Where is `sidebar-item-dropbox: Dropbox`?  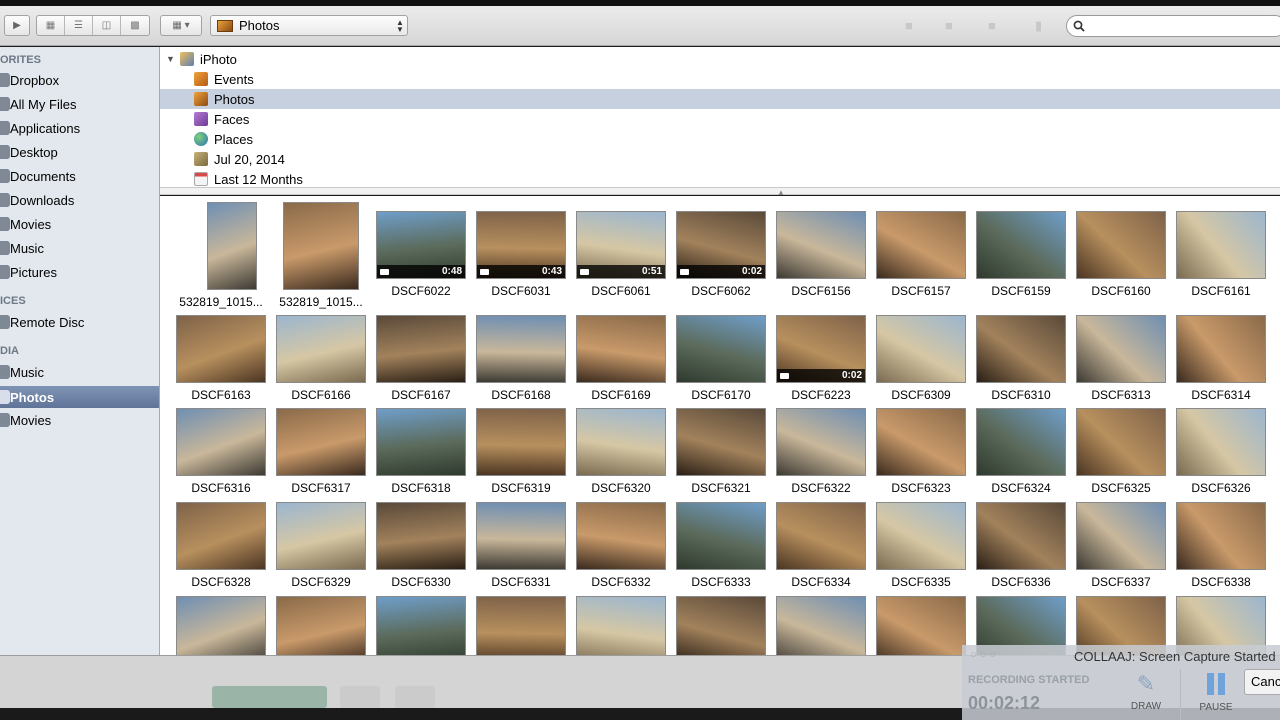
sidebar-item-dropbox: Dropbox is located at coordinates (79, 80).